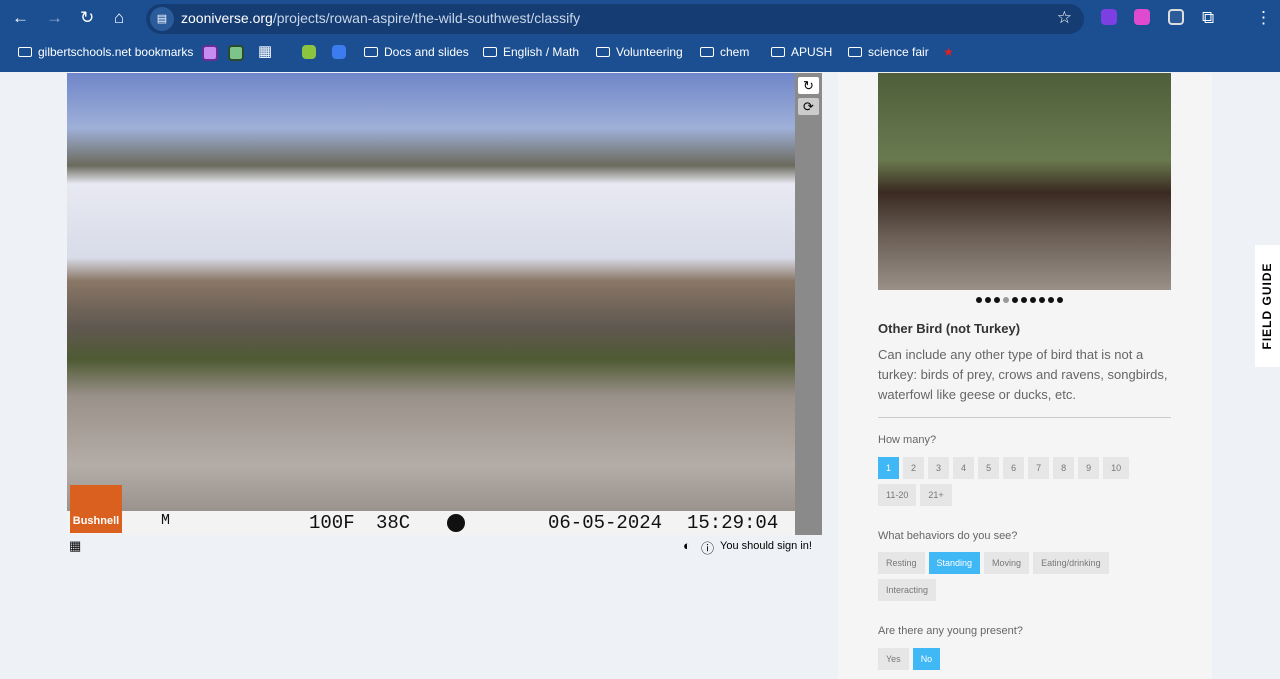  What do you see at coordinates (808, 304) in the screenshot?
I see `image-toolbar: ↻ ⟳` at bounding box center [808, 304].